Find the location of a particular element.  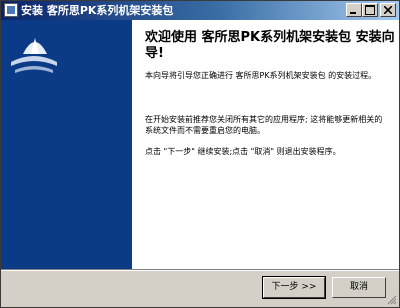

close-icon is located at coordinates (388, 10).